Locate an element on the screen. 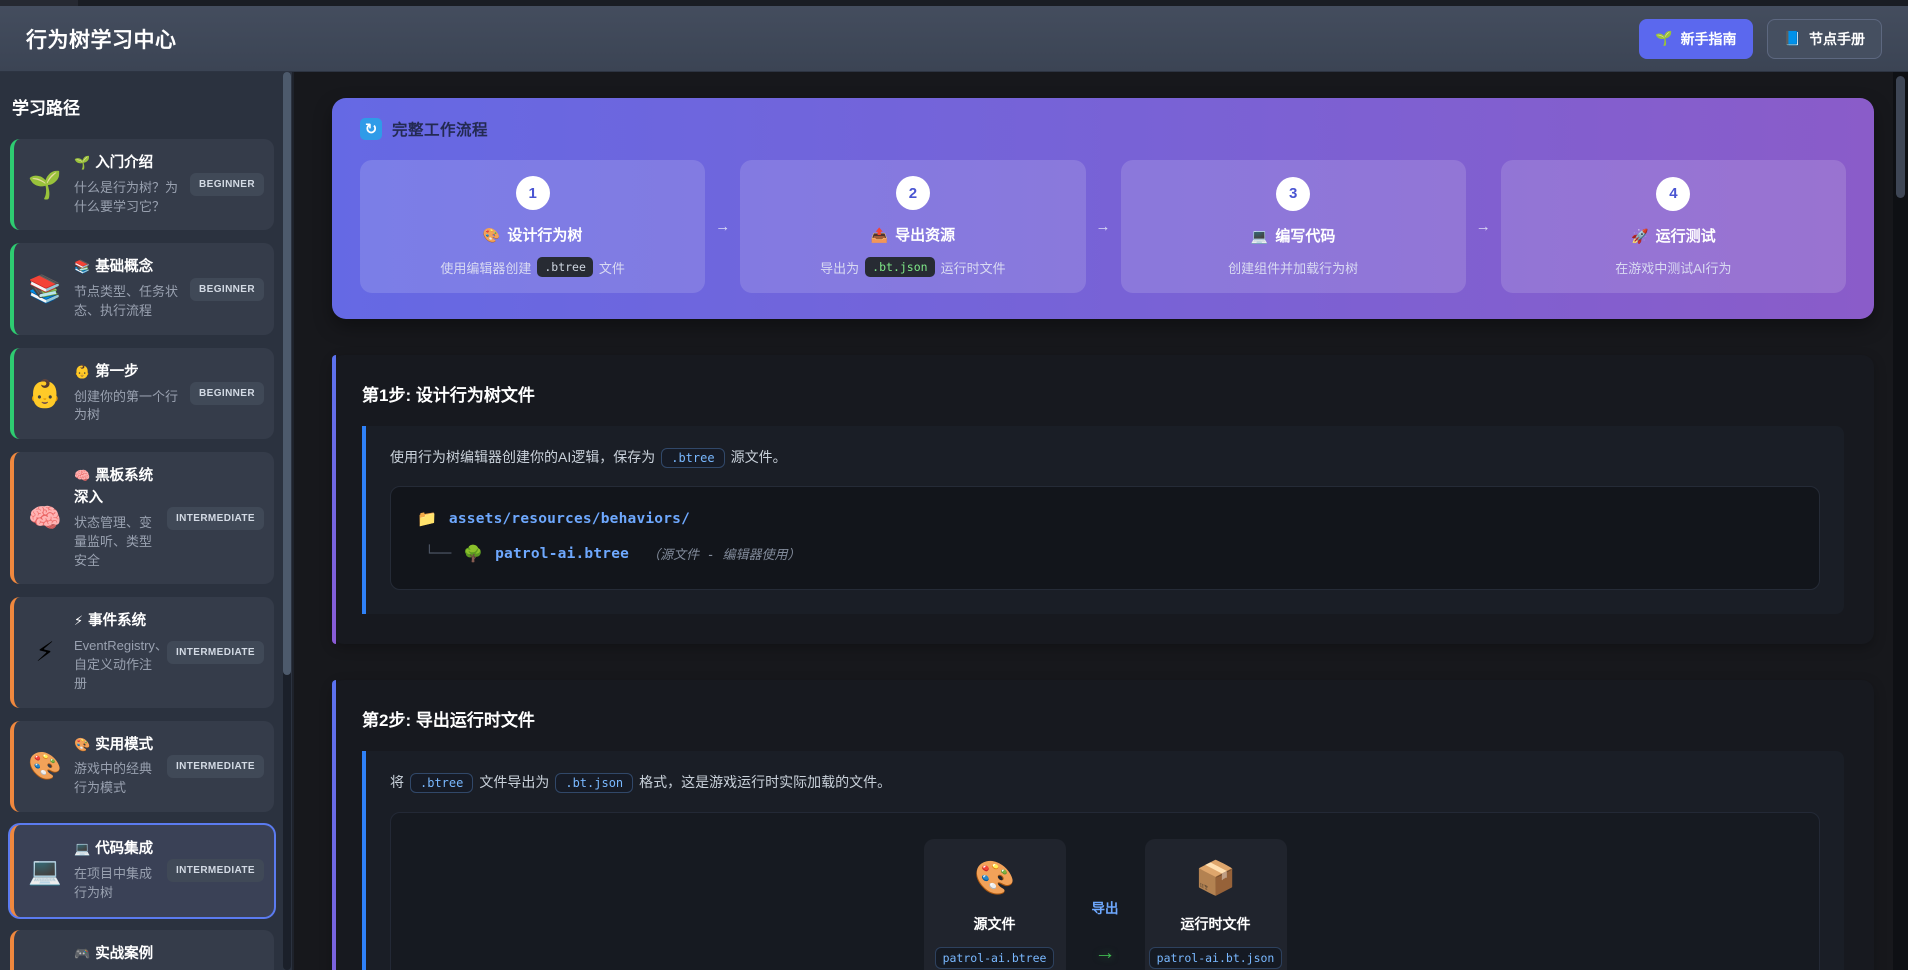 The height and width of the screenshot is (970, 1908). folder-row: 📁 assets/resources/behaviors/ is located at coordinates (1105, 518).